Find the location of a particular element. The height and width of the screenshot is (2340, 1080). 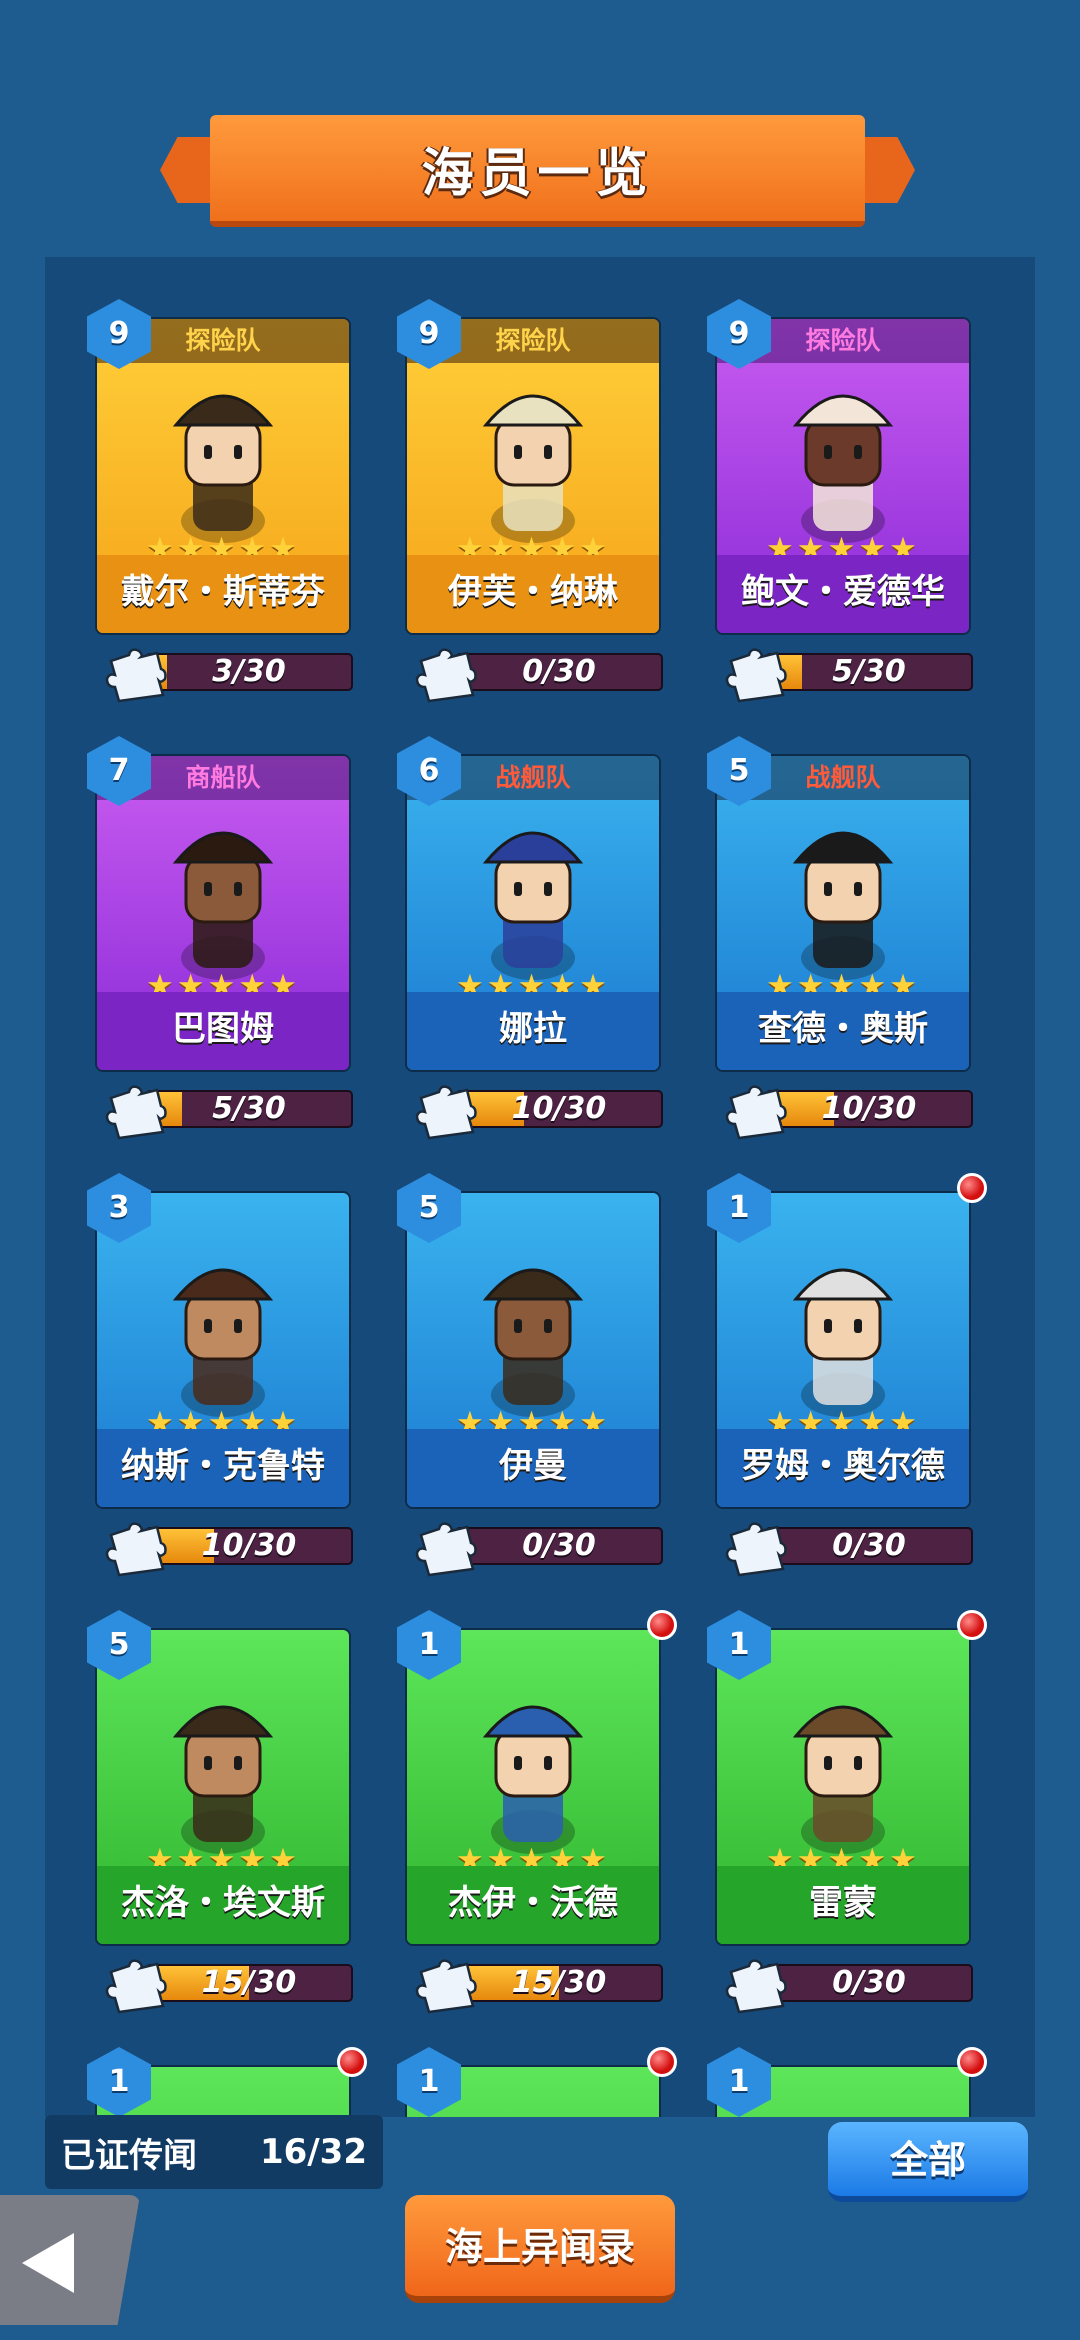

crew-card-body: ★★★★★ 罗姆・奥尔德 is located at coordinates (843, 1350).